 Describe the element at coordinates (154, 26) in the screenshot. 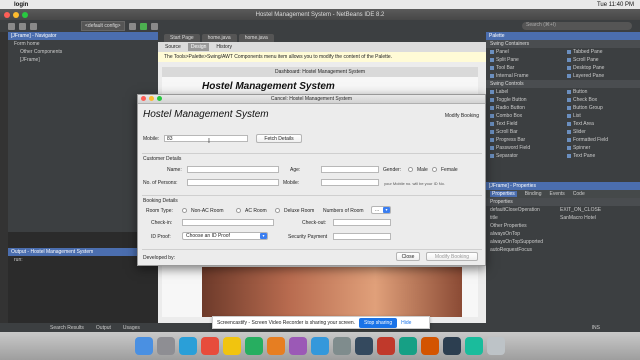

I see `debug-icon` at that location.